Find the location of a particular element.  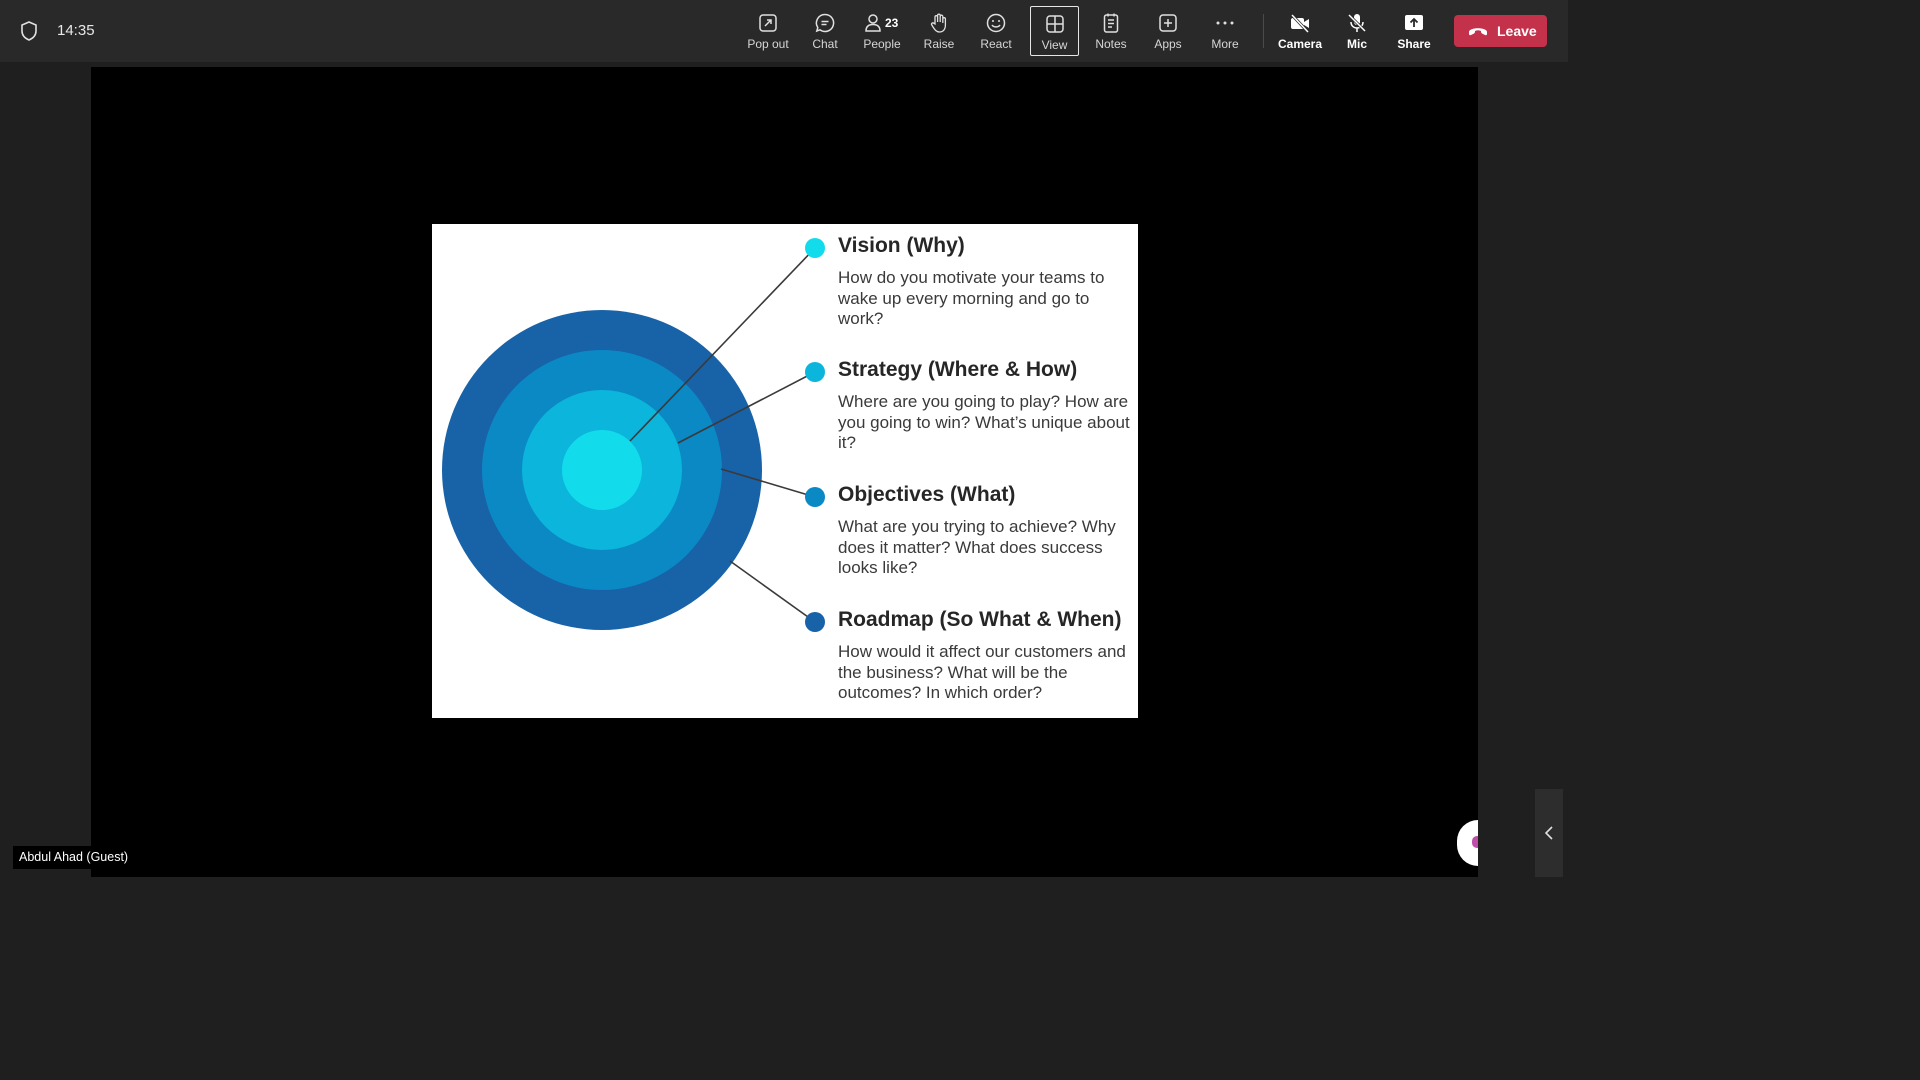

more-dots-icon is located at coordinates (1225, 23).